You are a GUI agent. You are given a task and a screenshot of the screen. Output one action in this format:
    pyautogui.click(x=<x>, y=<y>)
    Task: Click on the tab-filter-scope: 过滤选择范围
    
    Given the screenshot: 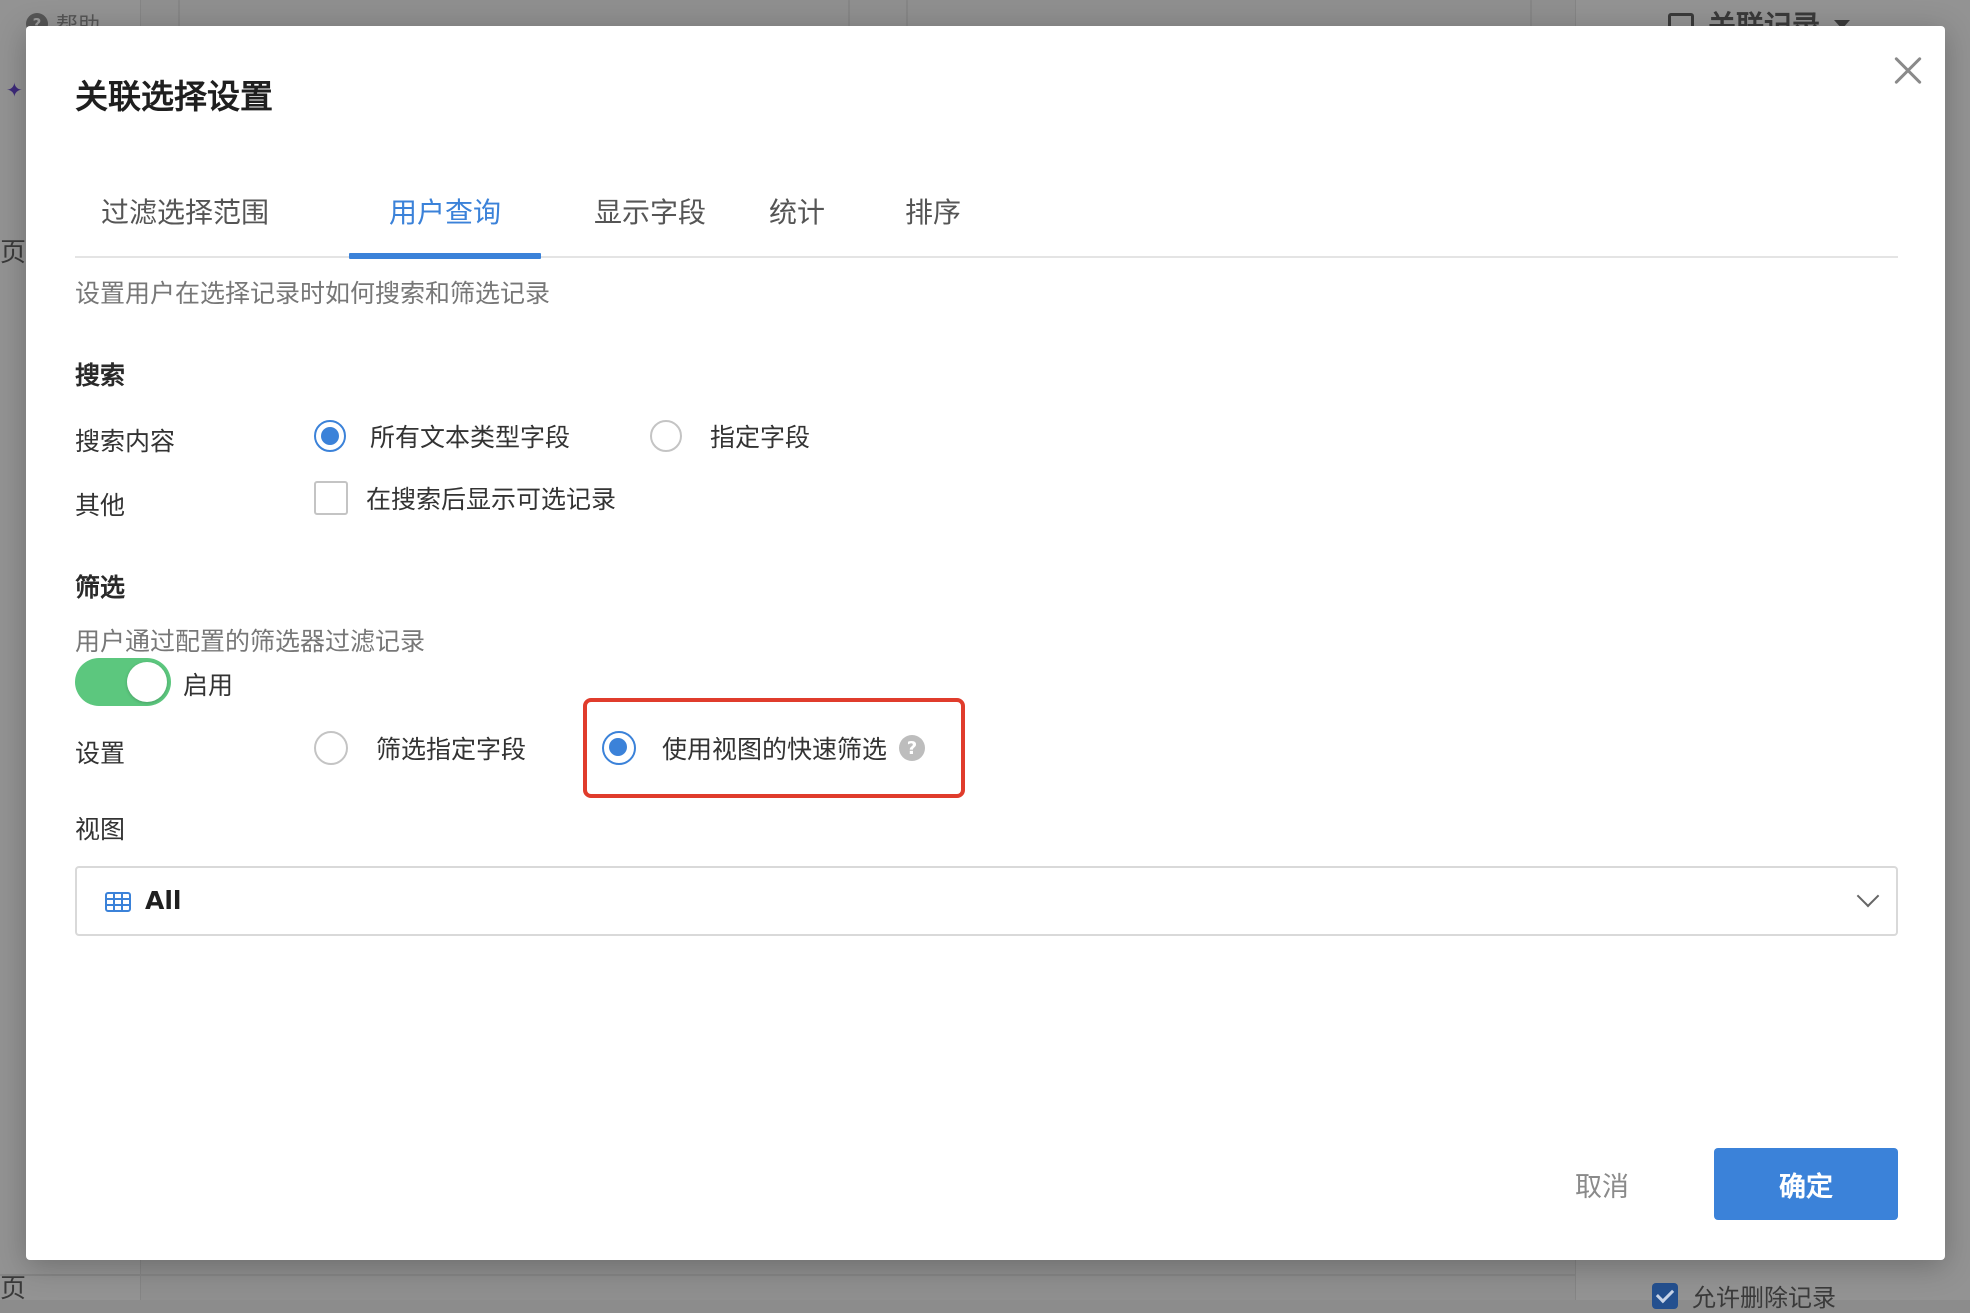 What is the action you would take?
    pyautogui.click(x=185, y=211)
    